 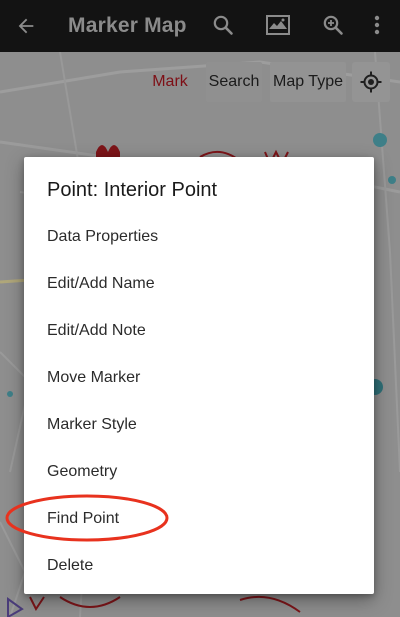 I want to click on back-button, so click(x=26, y=26).